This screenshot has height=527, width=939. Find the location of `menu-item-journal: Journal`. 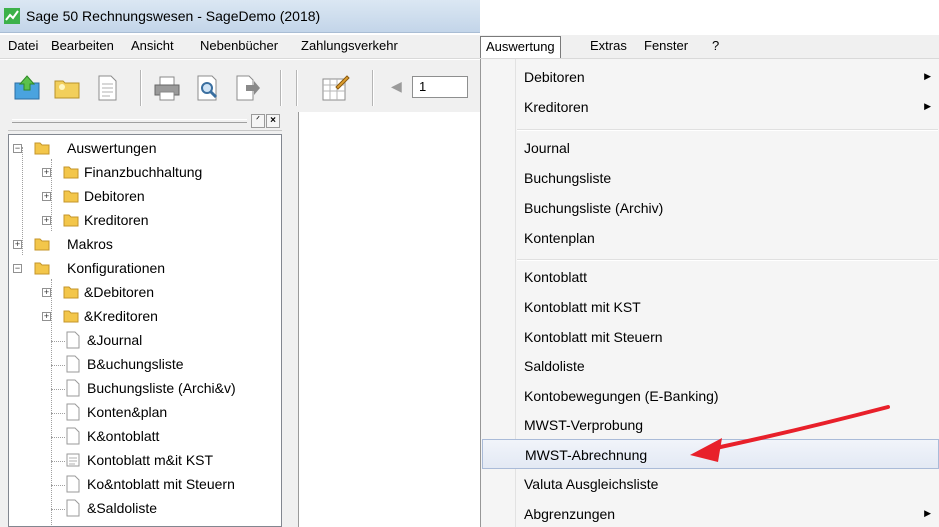

menu-item-journal: Journal is located at coordinates (710, 148).